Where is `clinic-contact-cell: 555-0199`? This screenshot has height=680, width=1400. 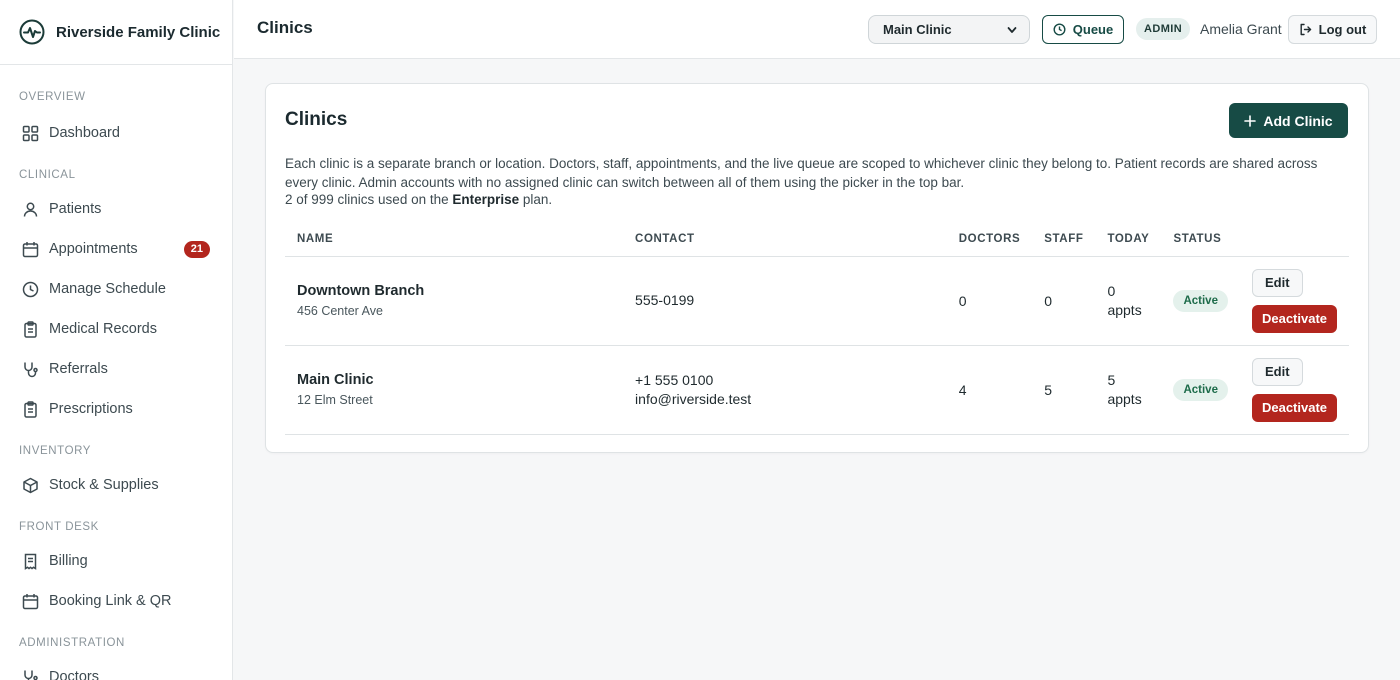 clinic-contact-cell: 555-0199 is located at coordinates (785, 301).